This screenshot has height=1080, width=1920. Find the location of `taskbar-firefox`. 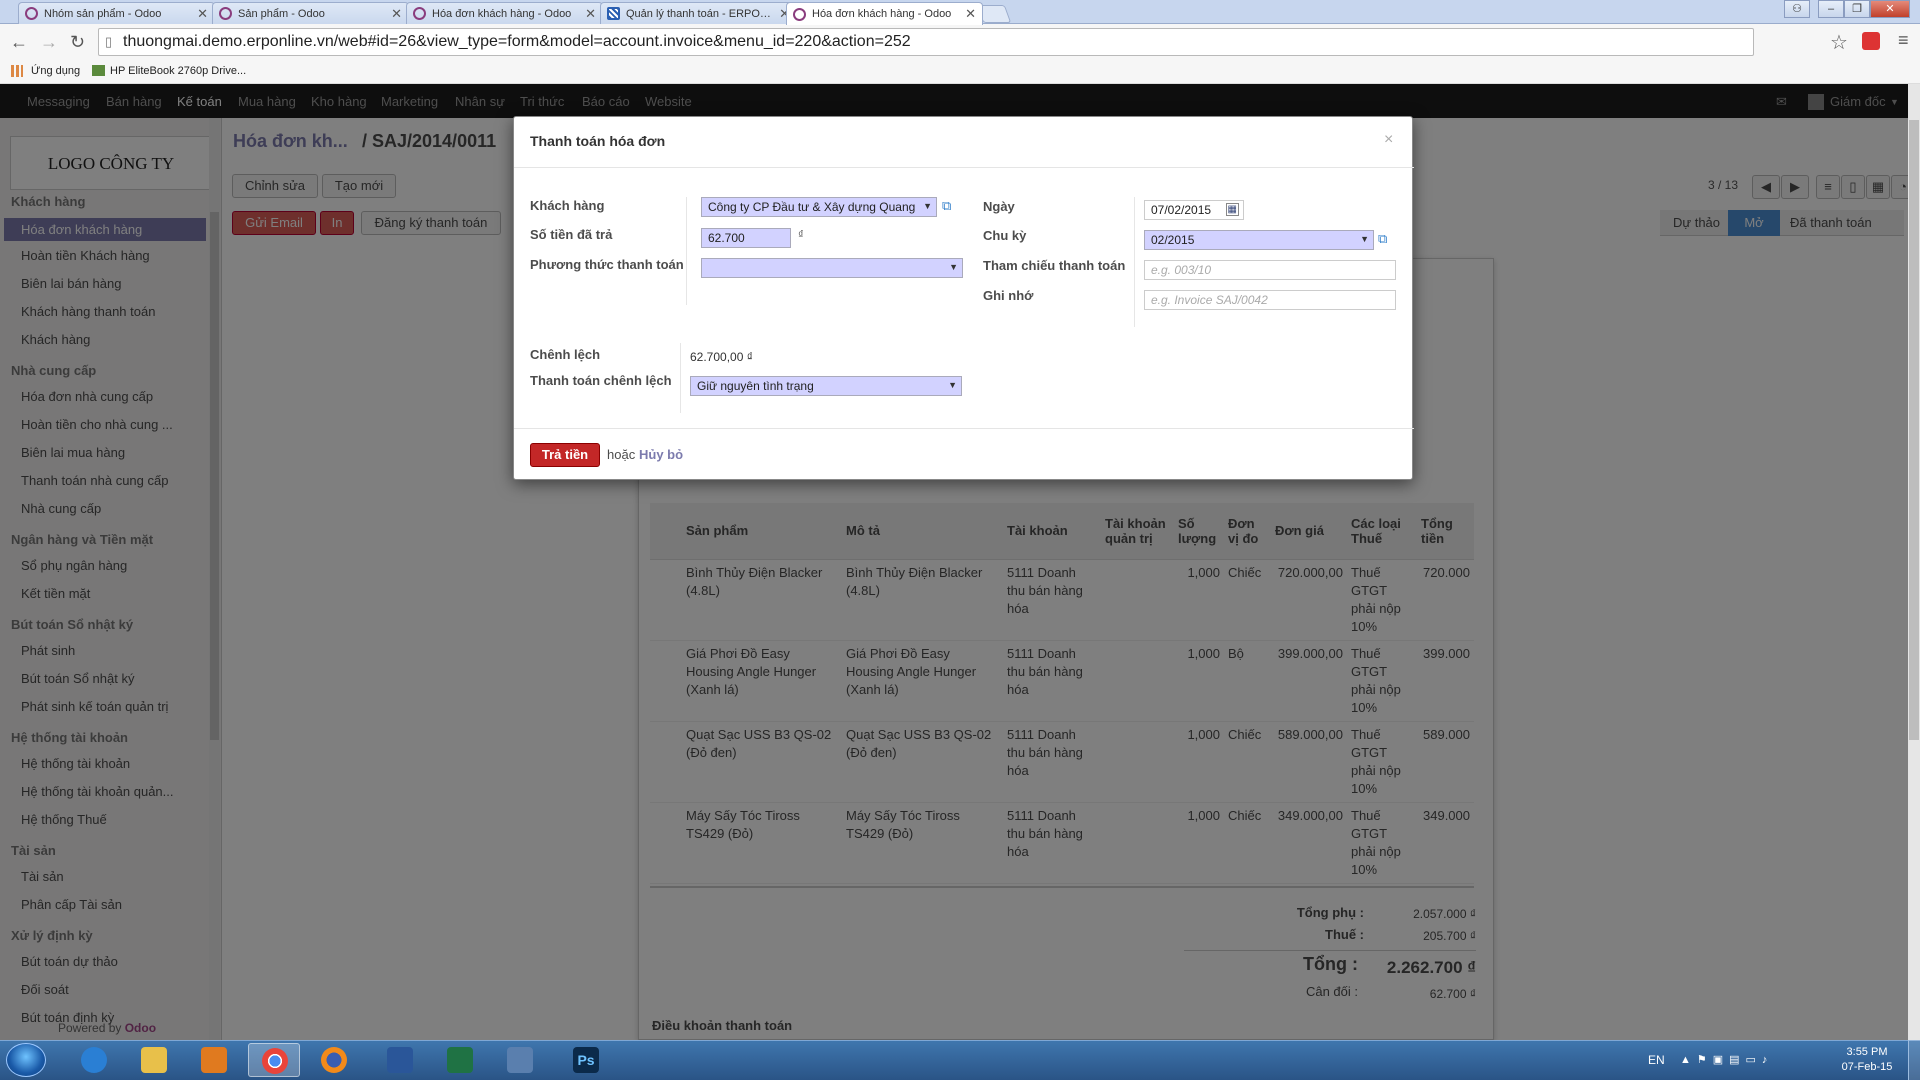

taskbar-firefox is located at coordinates (334, 1060).